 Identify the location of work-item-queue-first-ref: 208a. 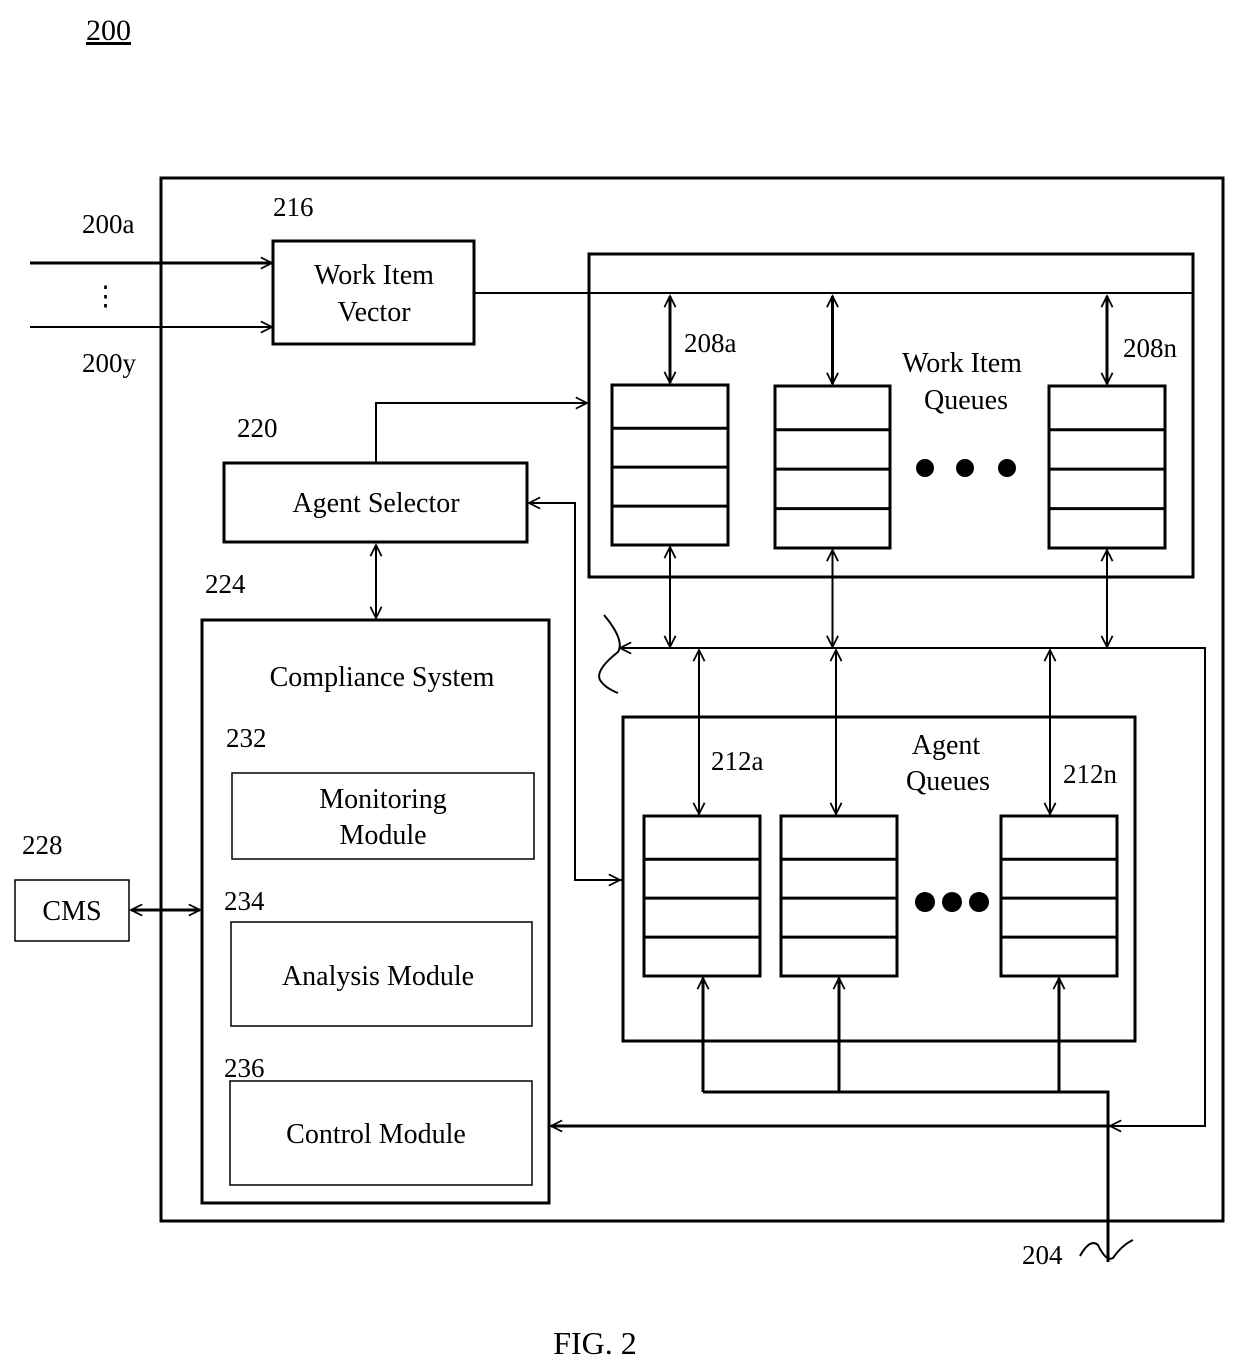
(710, 343).